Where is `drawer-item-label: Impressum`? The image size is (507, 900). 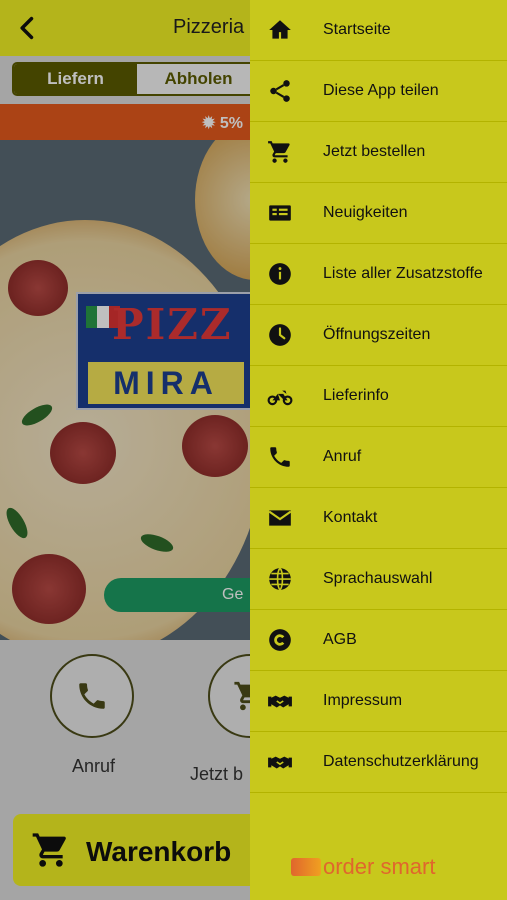 drawer-item-label: Impressum is located at coordinates (363, 700).